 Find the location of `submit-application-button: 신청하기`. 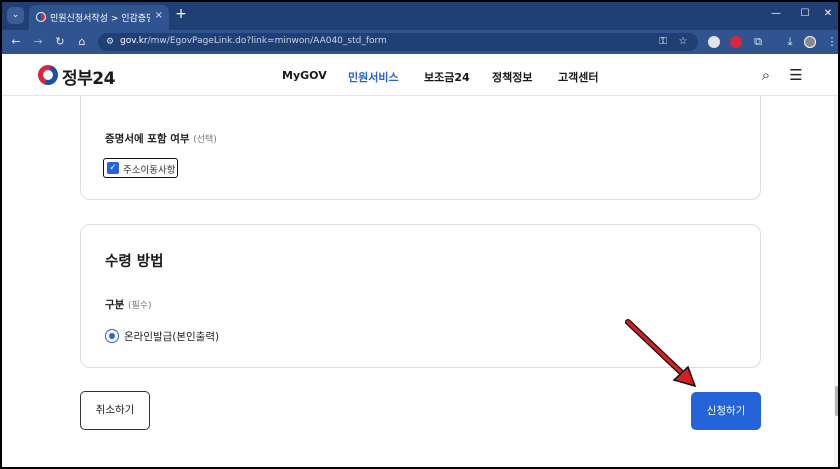

submit-application-button: 신청하기 is located at coordinates (726, 411).